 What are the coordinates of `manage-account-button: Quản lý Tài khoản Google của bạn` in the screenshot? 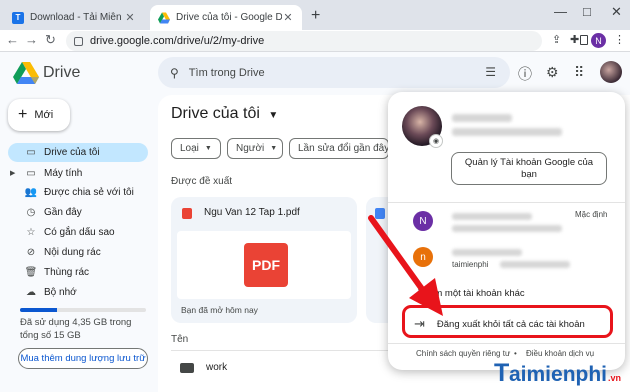 It's located at (529, 168).